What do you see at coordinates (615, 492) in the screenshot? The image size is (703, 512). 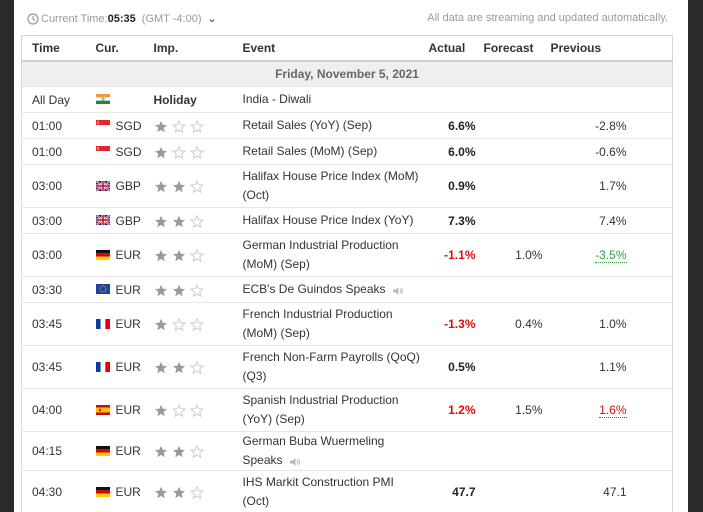 I see `row-previous: 47.1` at bounding box center [615, 492].